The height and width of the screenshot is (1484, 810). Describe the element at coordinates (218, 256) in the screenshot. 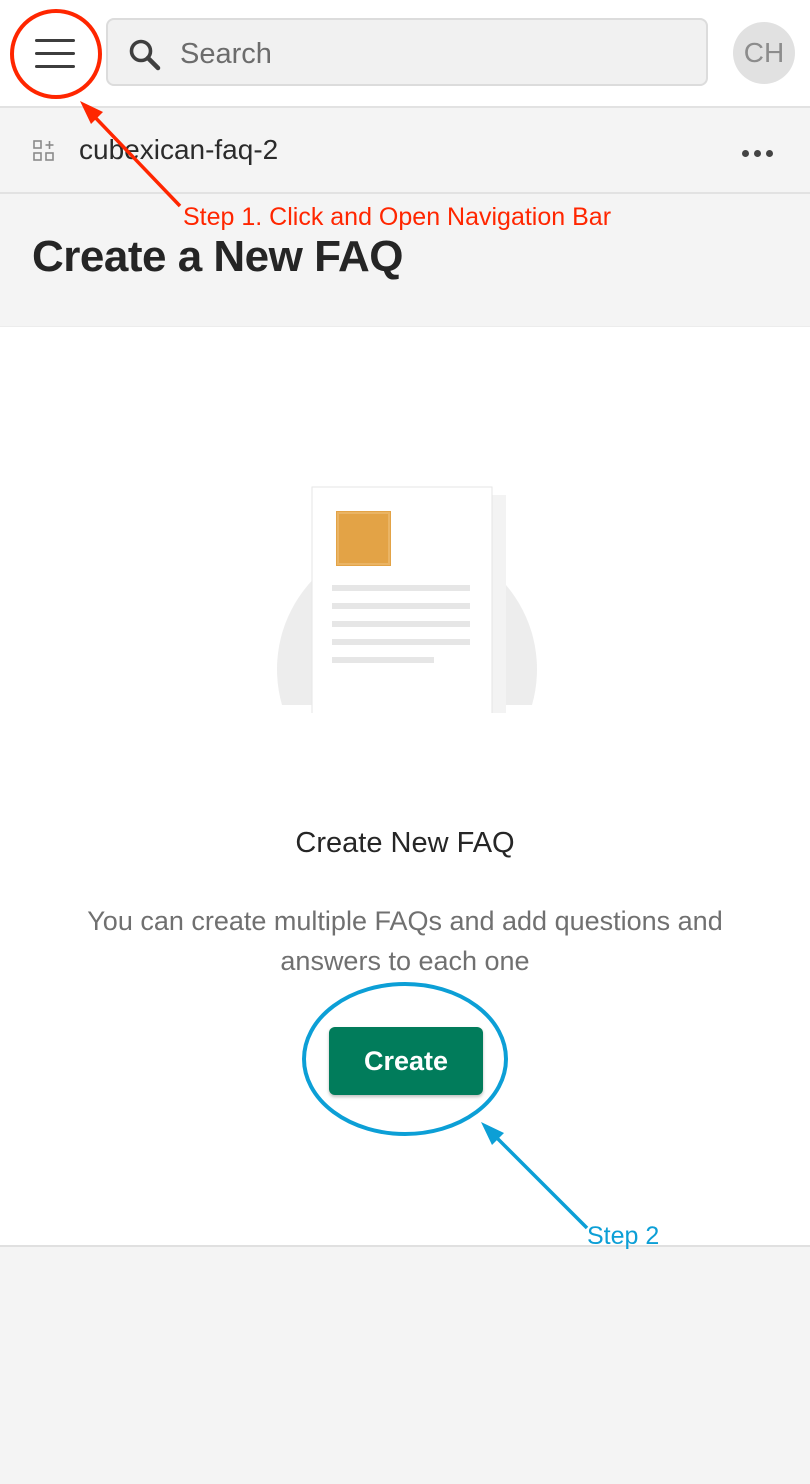

I see `page-title: Create a New FAQ` at that location.